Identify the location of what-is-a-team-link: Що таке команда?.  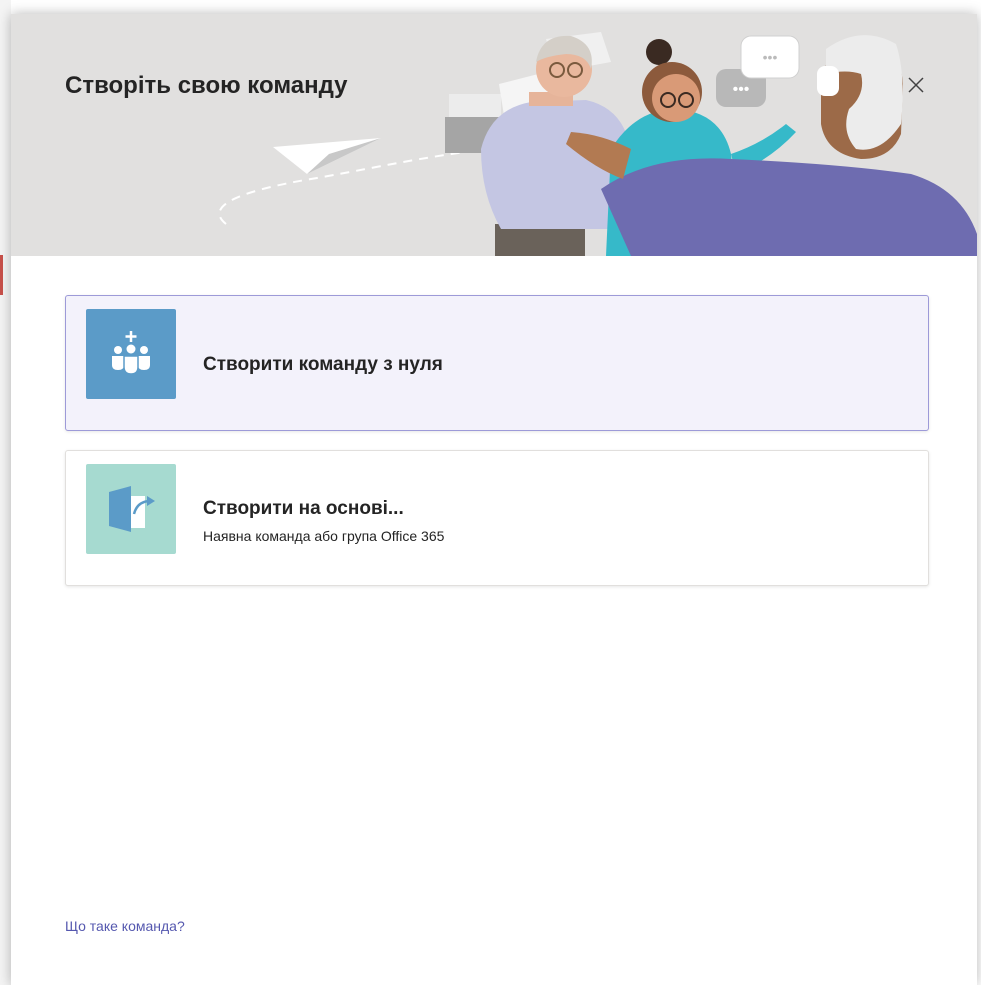
(125, 926).